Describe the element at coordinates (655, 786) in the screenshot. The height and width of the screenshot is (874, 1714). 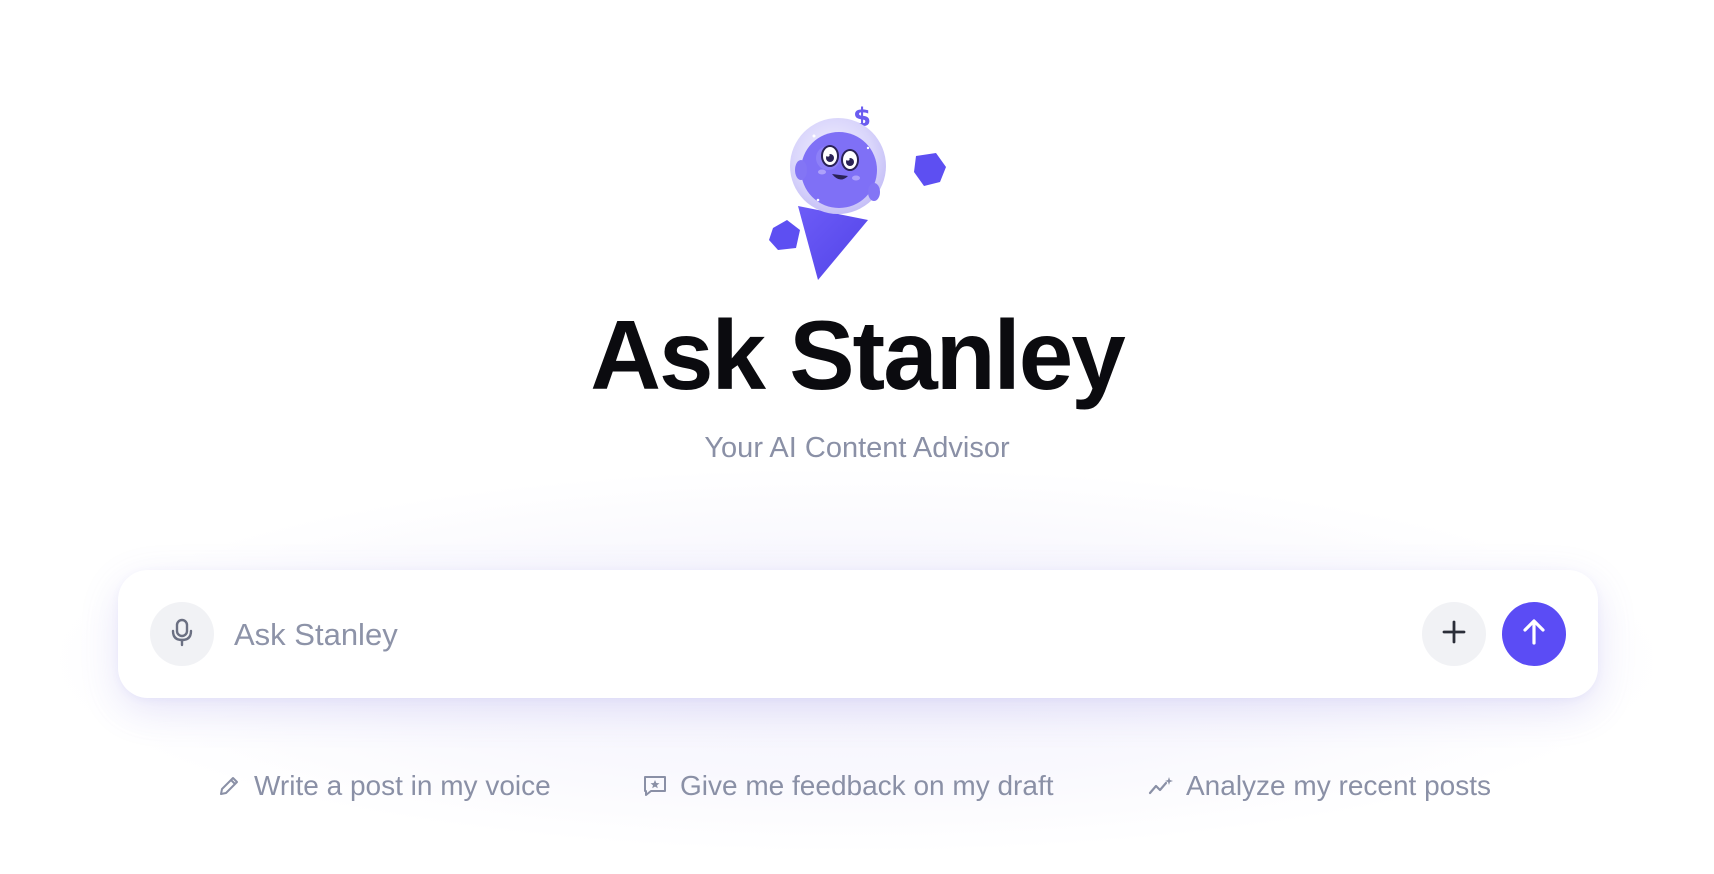
I see `comment-star-icon` at that location.